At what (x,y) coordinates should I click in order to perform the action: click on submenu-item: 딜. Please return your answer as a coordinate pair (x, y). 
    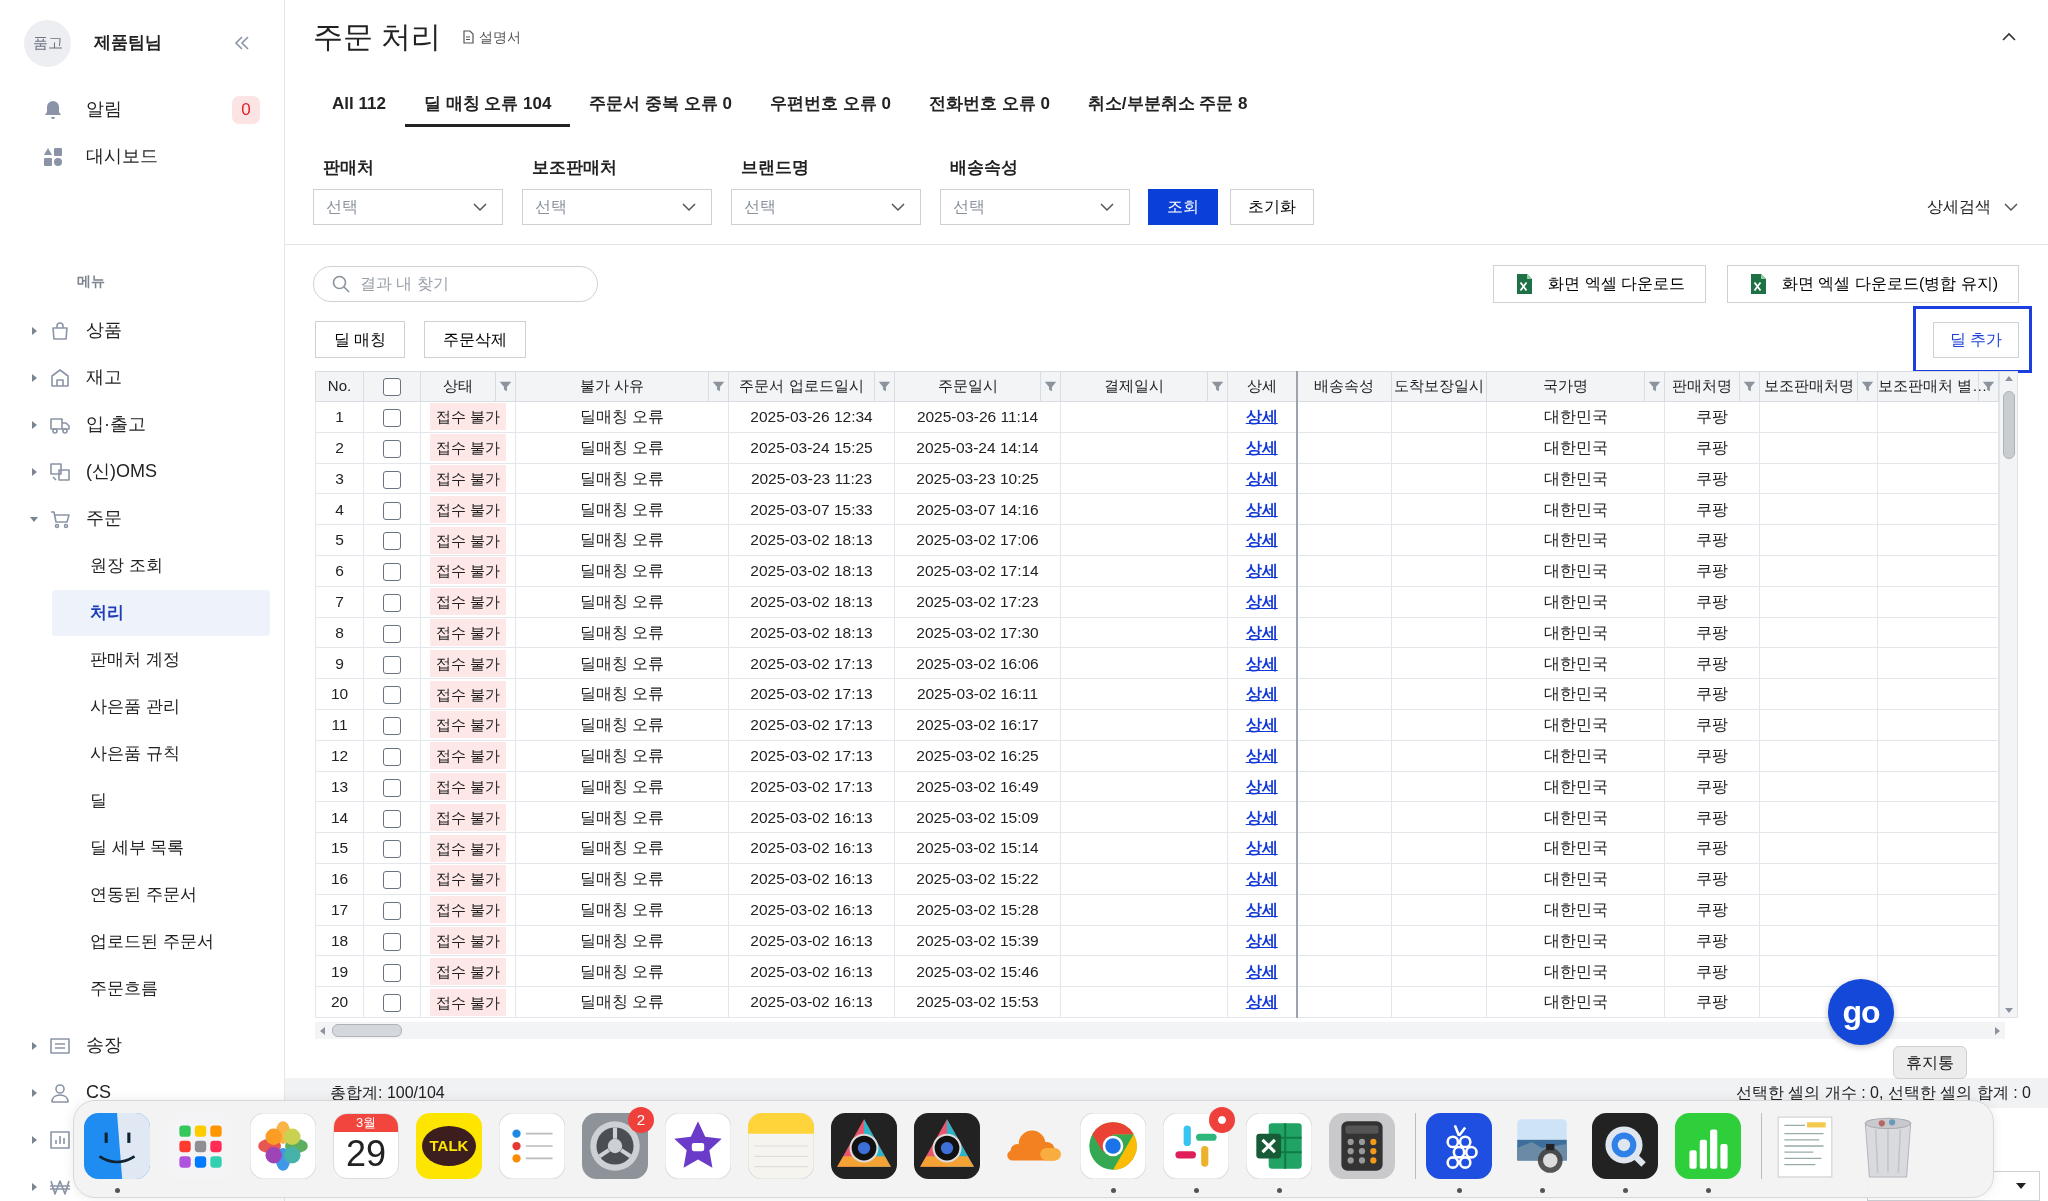
    Looking at the image, I should click on (161, 800).